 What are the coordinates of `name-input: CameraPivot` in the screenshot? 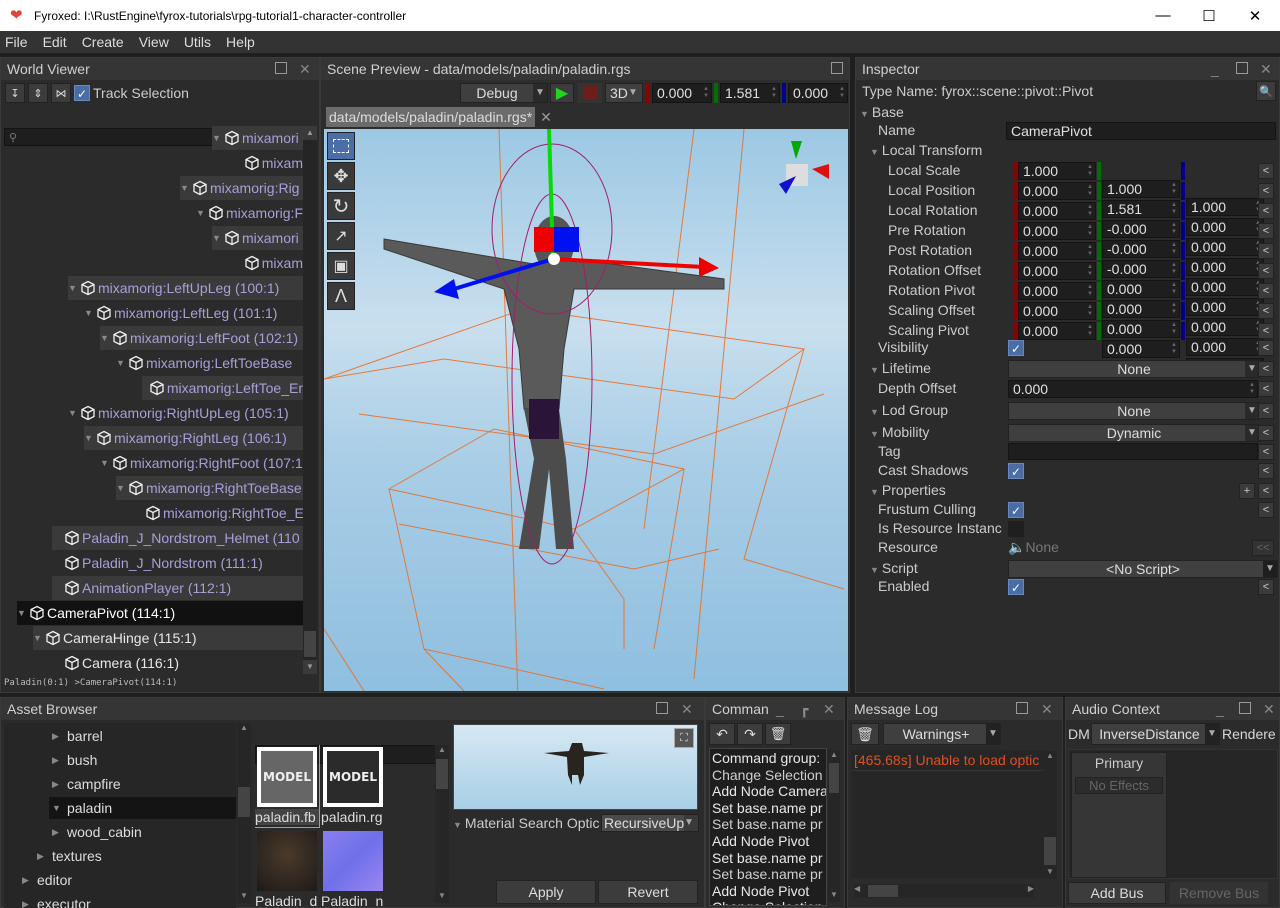 It's located at (1141, 131).